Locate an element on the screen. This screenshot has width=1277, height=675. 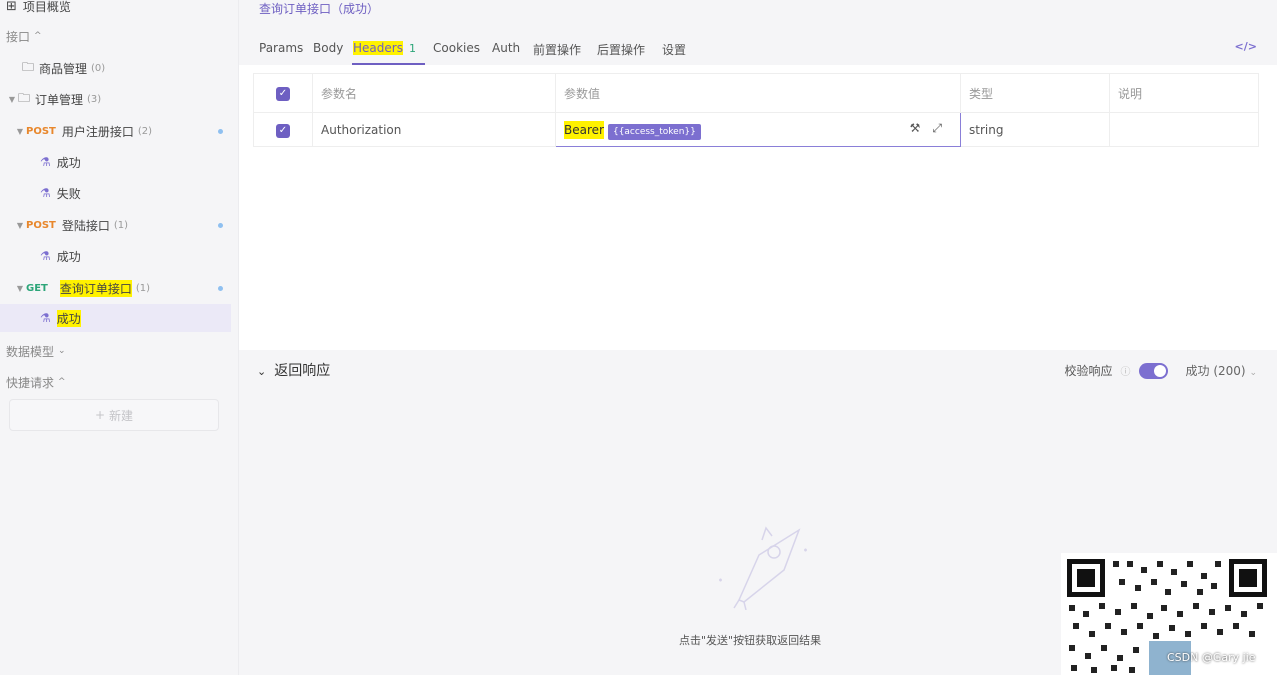
row-checkbox-cell: ✓ is located at coordinates (283, 129).